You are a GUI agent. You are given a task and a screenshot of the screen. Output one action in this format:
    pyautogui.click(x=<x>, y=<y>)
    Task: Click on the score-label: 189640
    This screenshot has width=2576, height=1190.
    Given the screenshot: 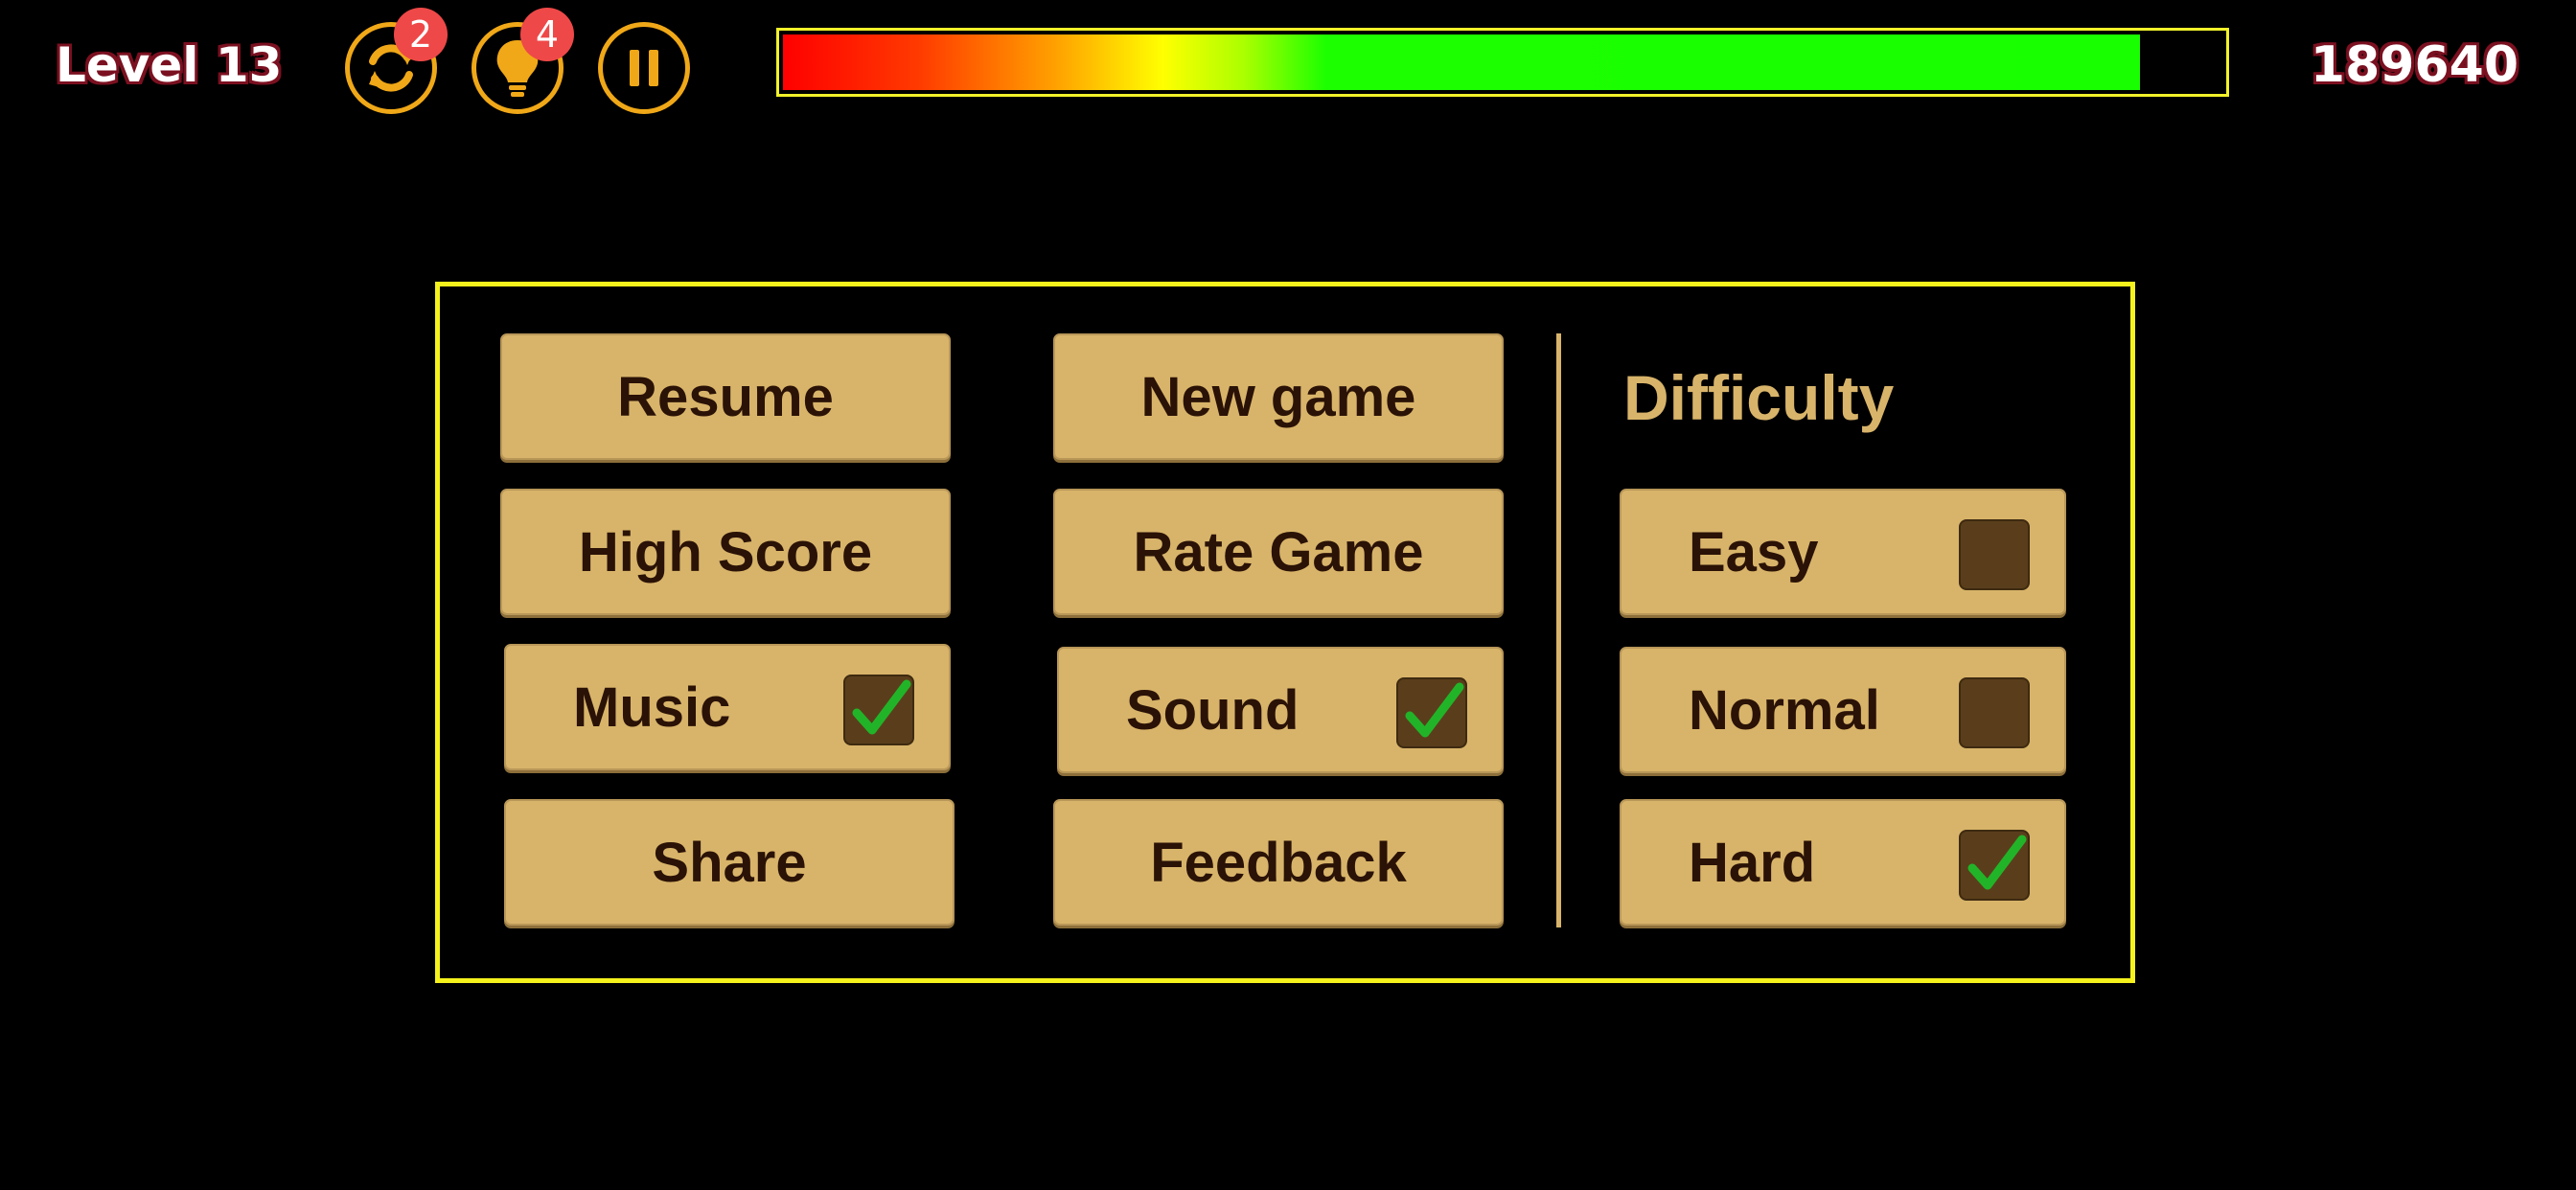 What is the action you would take?
    pyautogui.click(x=2414, y=65)
    